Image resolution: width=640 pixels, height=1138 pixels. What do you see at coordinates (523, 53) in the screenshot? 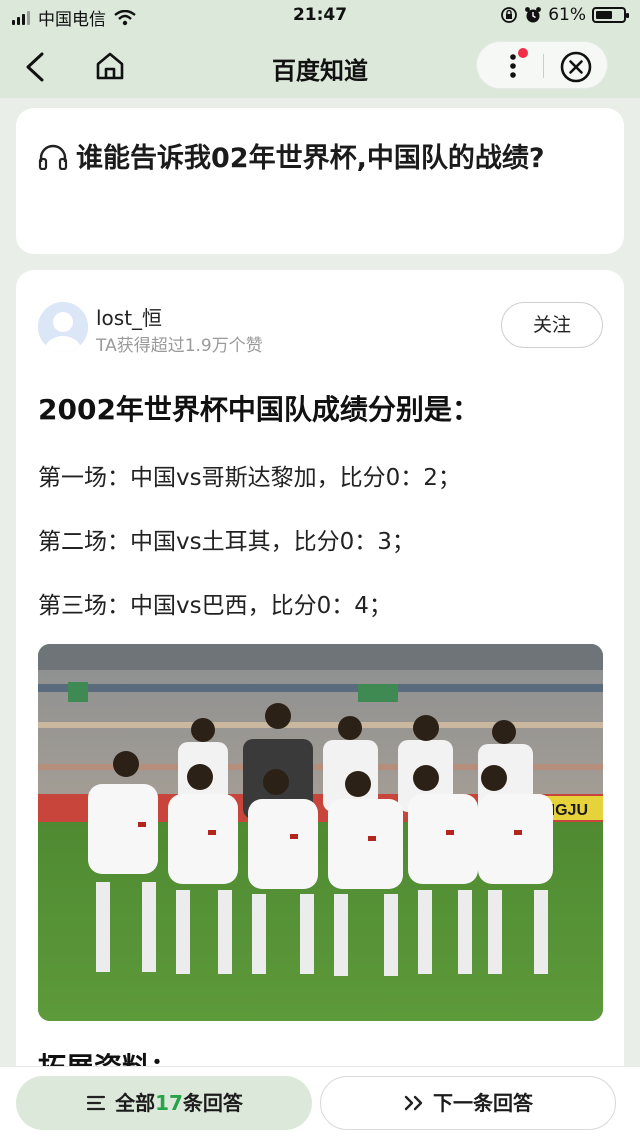
I see `notification-dot` at bounding box center [523, 53].